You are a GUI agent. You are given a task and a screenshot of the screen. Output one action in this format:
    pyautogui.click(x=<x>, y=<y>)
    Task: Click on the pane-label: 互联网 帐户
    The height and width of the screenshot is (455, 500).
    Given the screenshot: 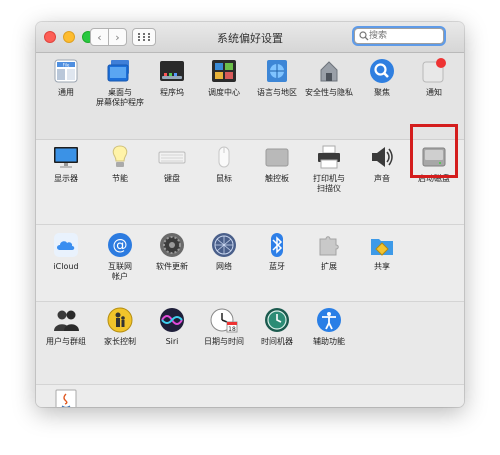 What is the action you would take?
    pyautogui.click(x=120, y=271)
    